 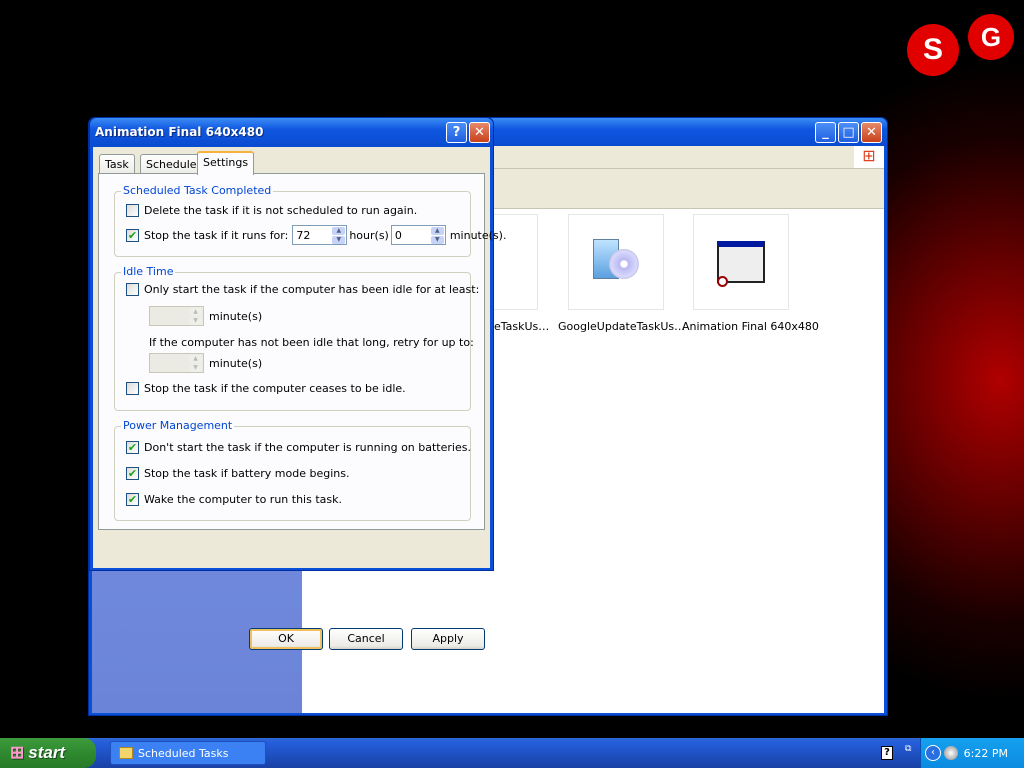 I want to click on desktop-logo-s: S, so click(x=933, y=50).